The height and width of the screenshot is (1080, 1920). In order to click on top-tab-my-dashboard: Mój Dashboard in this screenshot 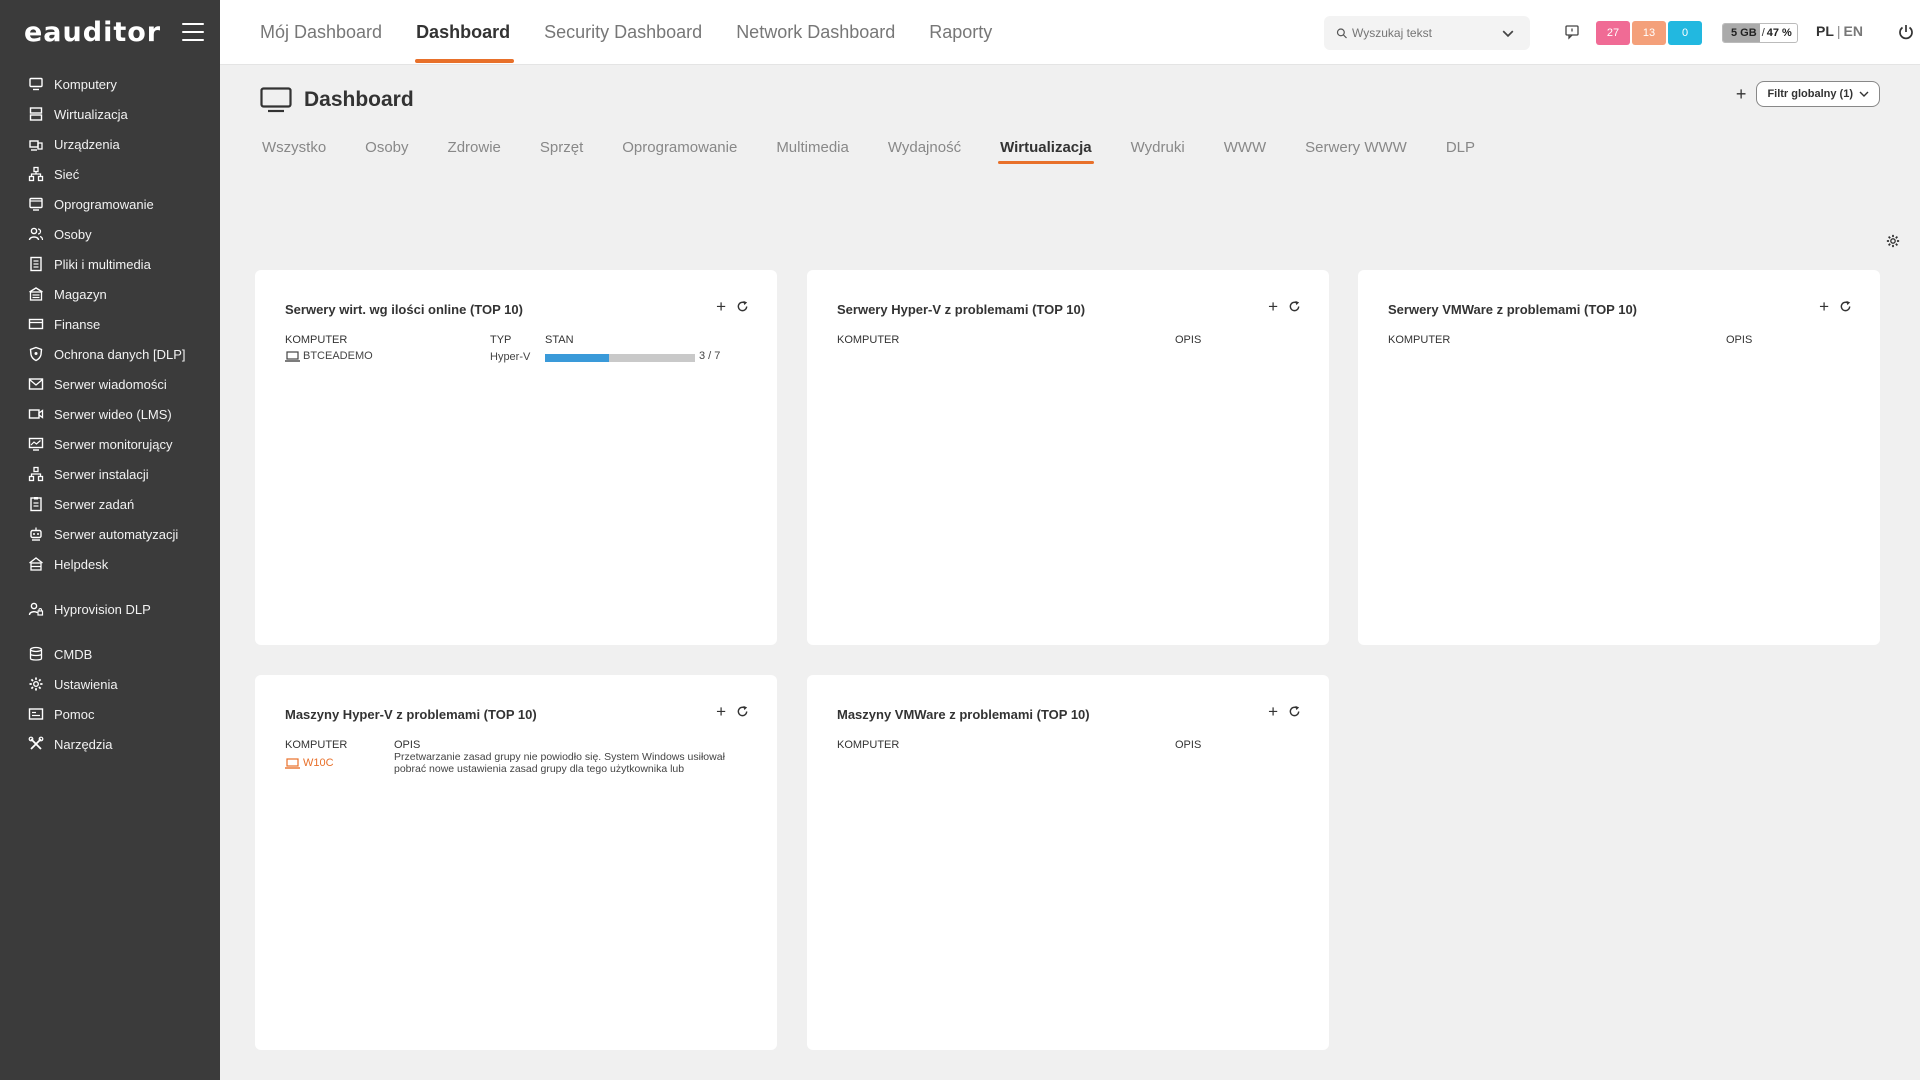, I will do `click(321, 32)`.